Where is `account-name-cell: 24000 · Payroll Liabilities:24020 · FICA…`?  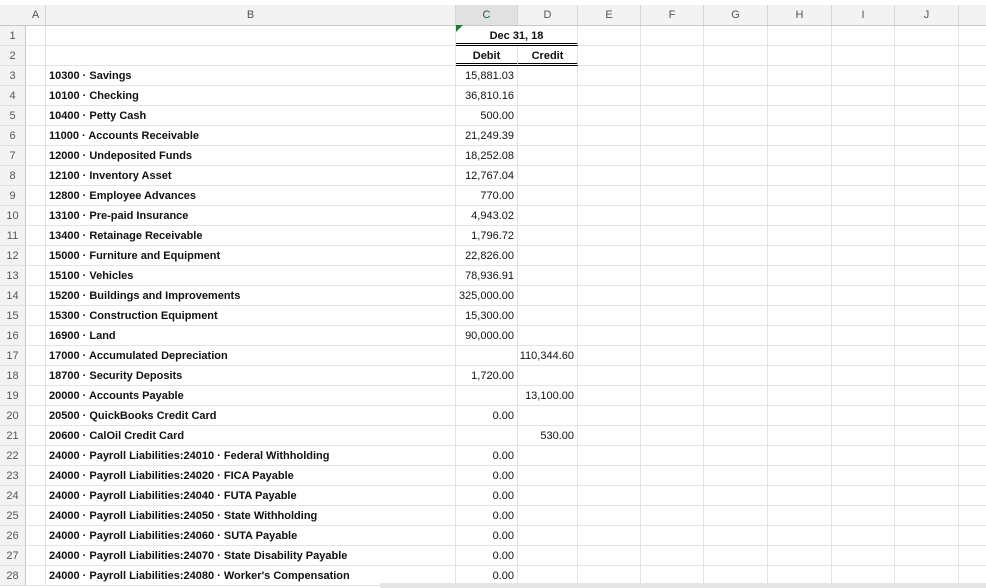
account-name-cell: 24000 · Payroll Liabilities:24020 · FICA… is located at coordinates (251, 476).